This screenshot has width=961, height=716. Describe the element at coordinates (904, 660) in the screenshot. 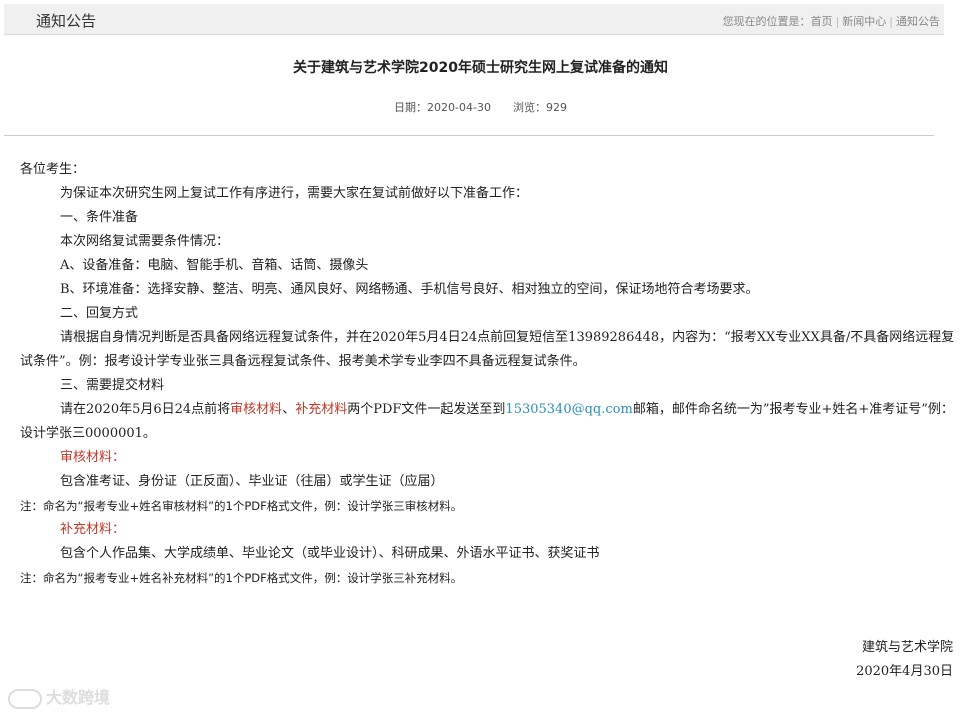

I see `signature-block: 建筑与艺术学院 2020年4月30日` at that location.